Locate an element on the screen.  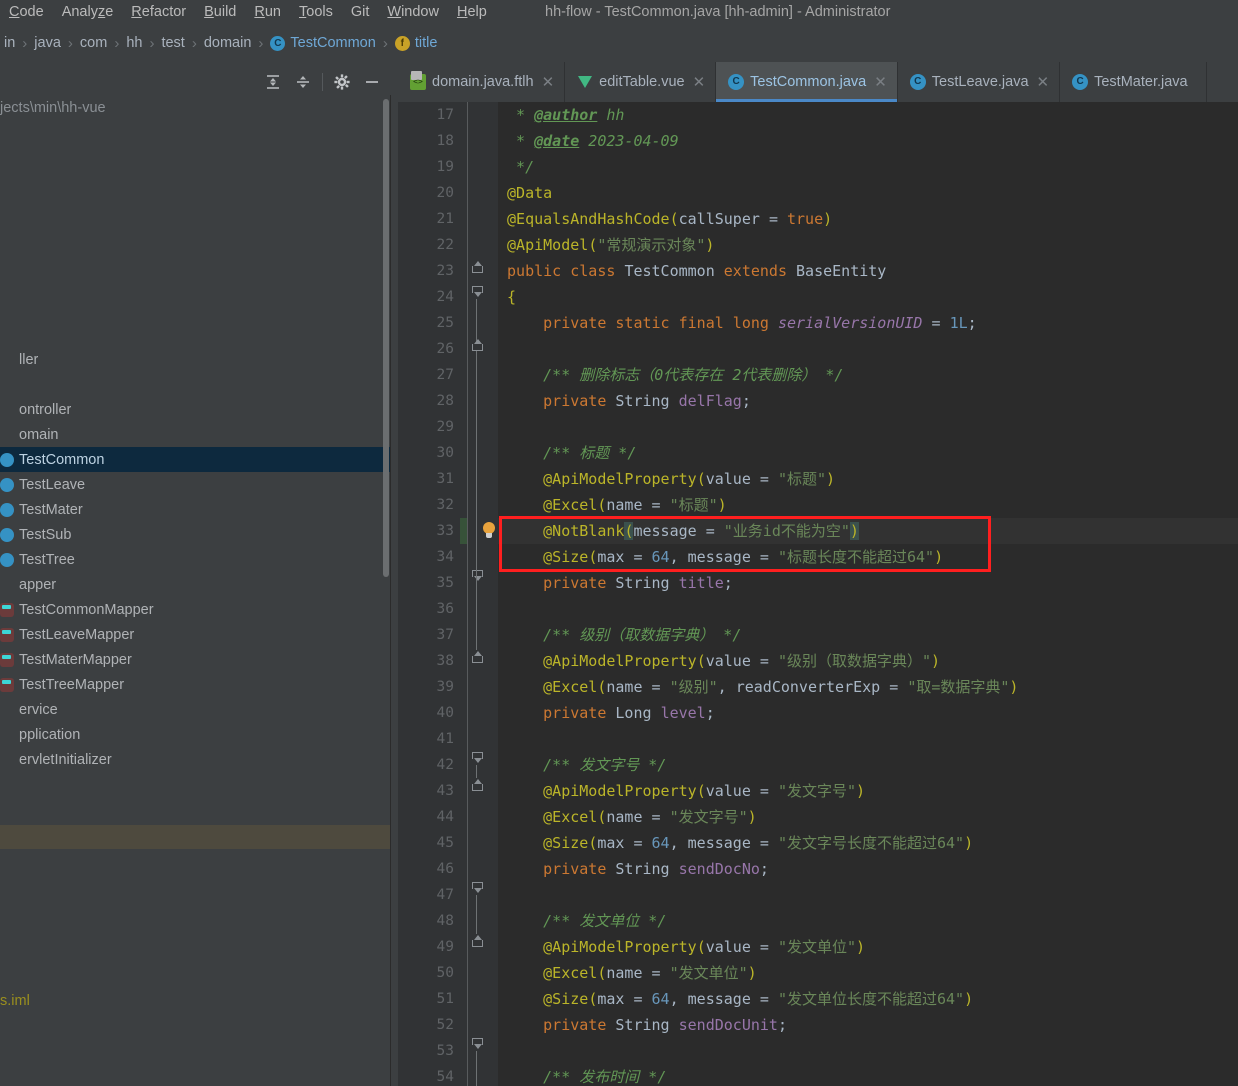
code-line: /** 发布时间 */ is located at coordinates (582, 1075).